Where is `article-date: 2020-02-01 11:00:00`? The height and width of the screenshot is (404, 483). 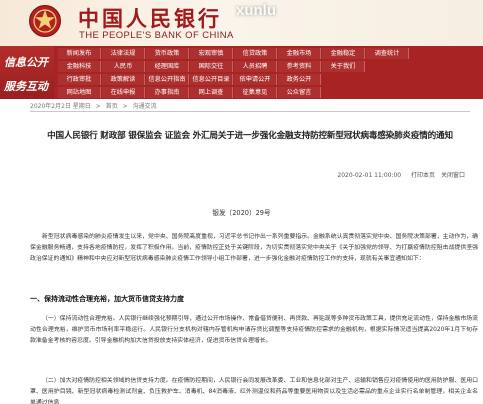 article-date: 2020-02-01 11:00:00 is located at coordinates (369, 175).